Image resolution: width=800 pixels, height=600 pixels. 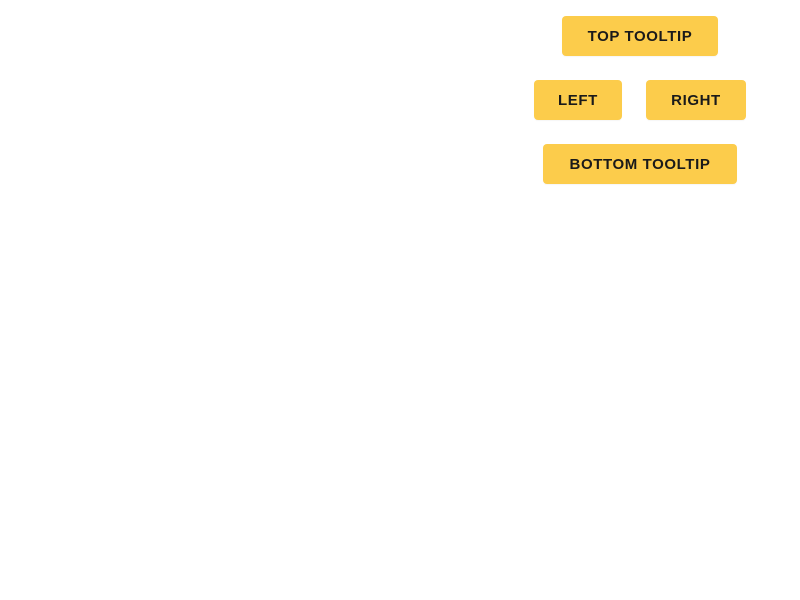 I want to click on bottom-tooltip-button: BOTTOM TOOLTIP, so click(x=640, y=164).